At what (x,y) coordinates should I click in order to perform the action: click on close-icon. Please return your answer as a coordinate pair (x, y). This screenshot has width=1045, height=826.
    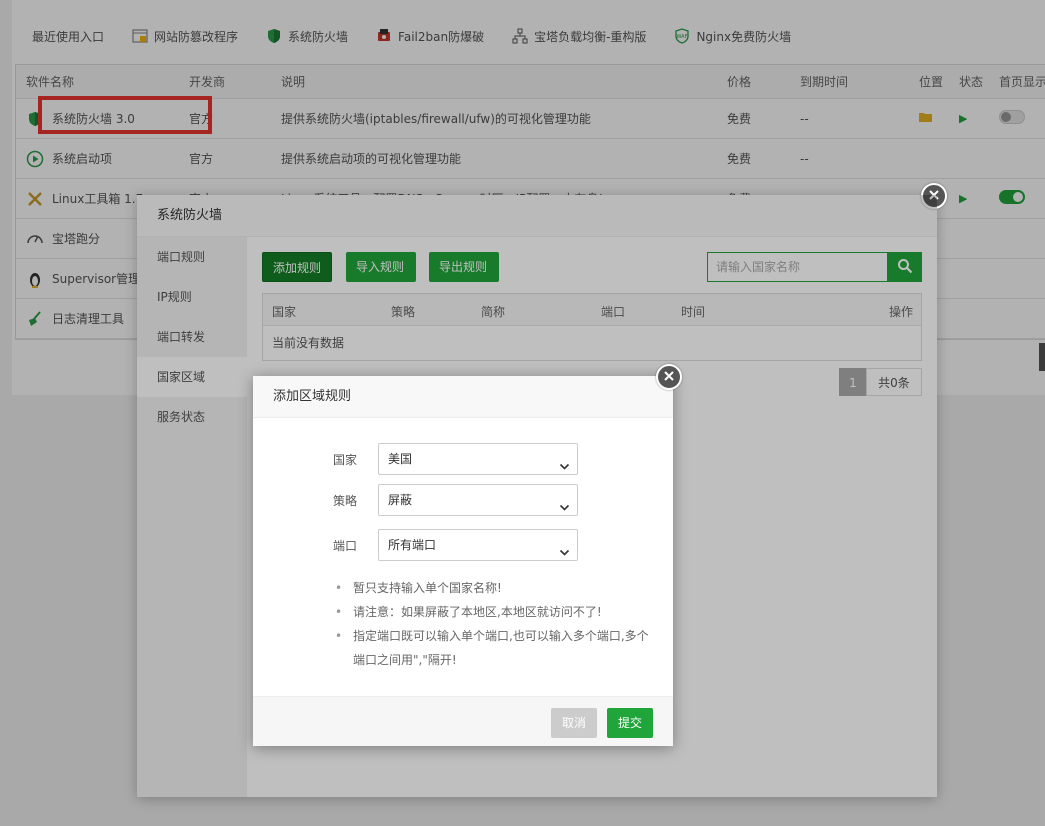
    Looking at the image, I should click on (669, 377).